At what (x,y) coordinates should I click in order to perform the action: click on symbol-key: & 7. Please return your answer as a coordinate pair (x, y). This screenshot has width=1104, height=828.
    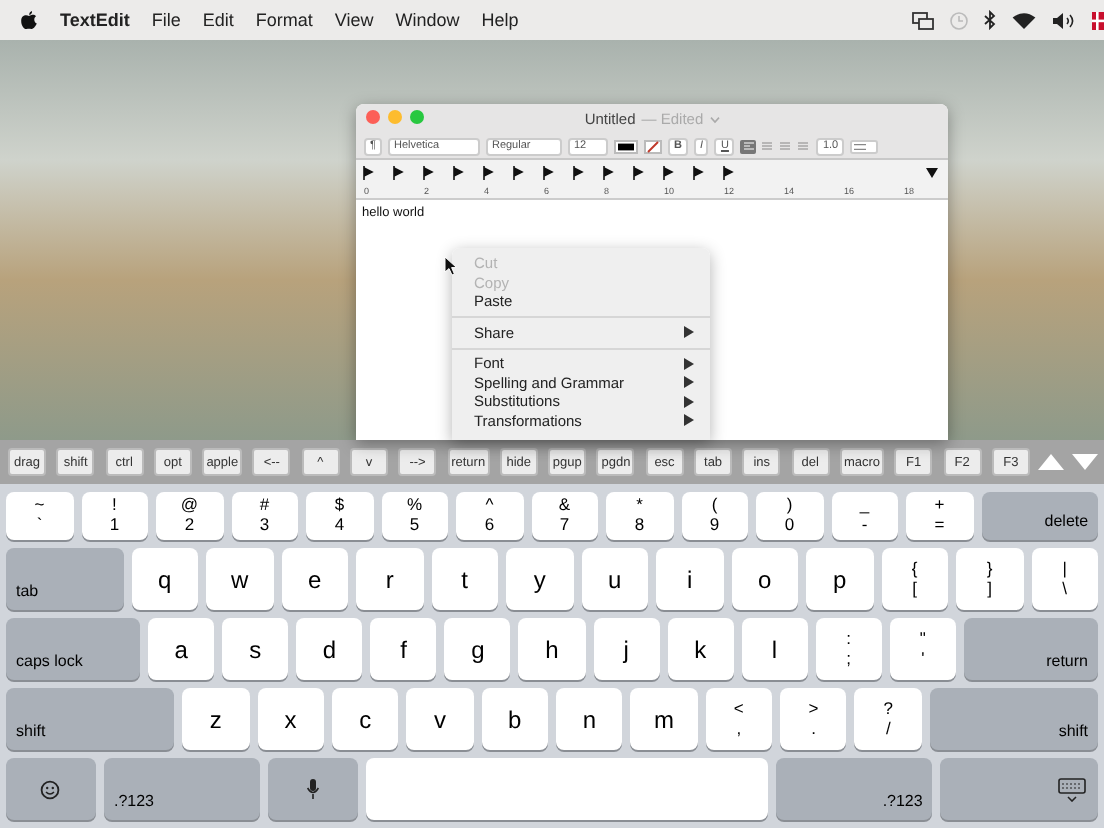
    Looking at the image, I should click on (564, 516).